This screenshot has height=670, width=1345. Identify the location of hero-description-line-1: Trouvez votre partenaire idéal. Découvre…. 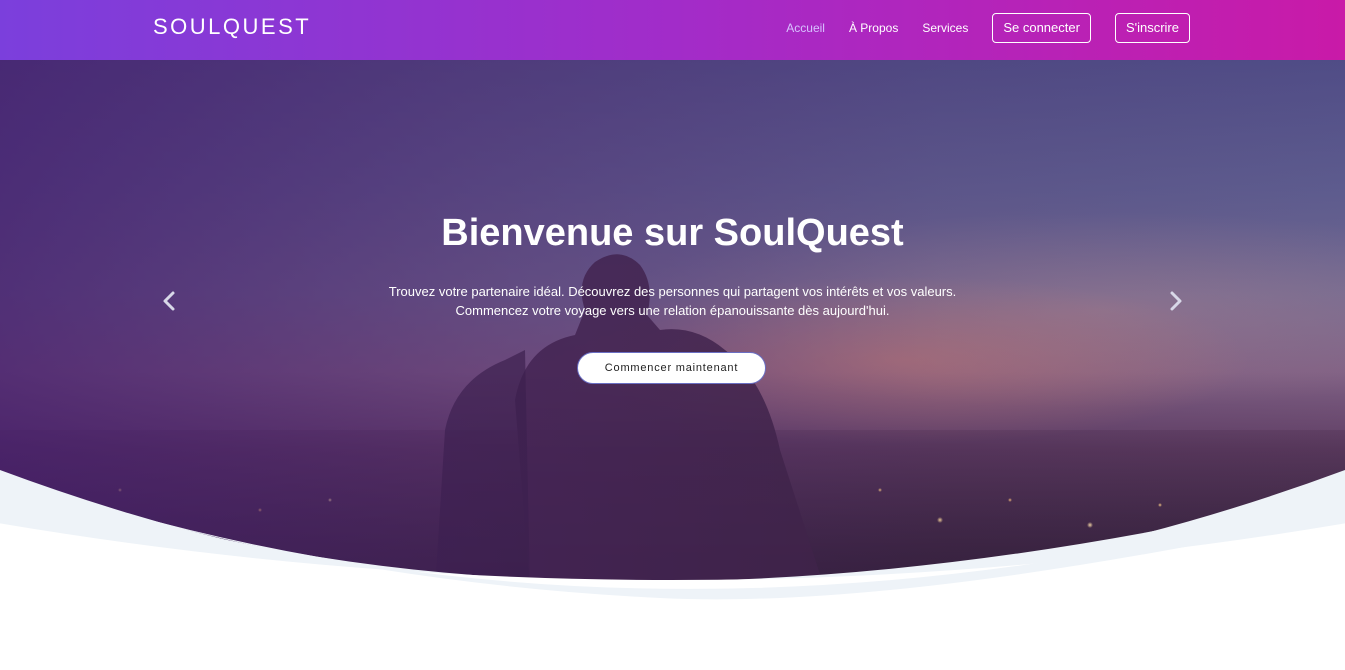
(672, 291).